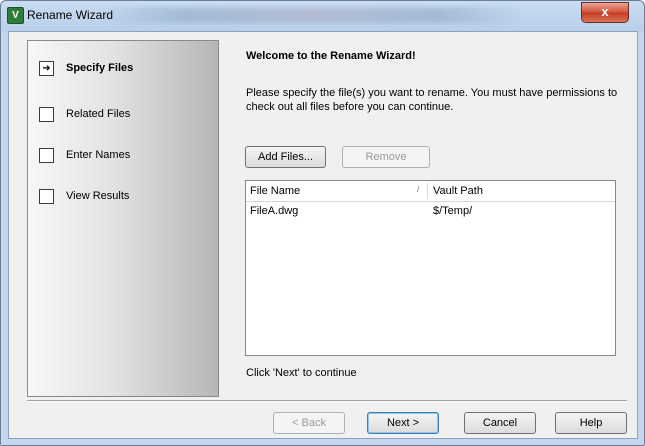 The image size is (645, 446). Describe the element at coordinates (98, 155) in the screenshot. I see `step-label: Enter Names` at that location.